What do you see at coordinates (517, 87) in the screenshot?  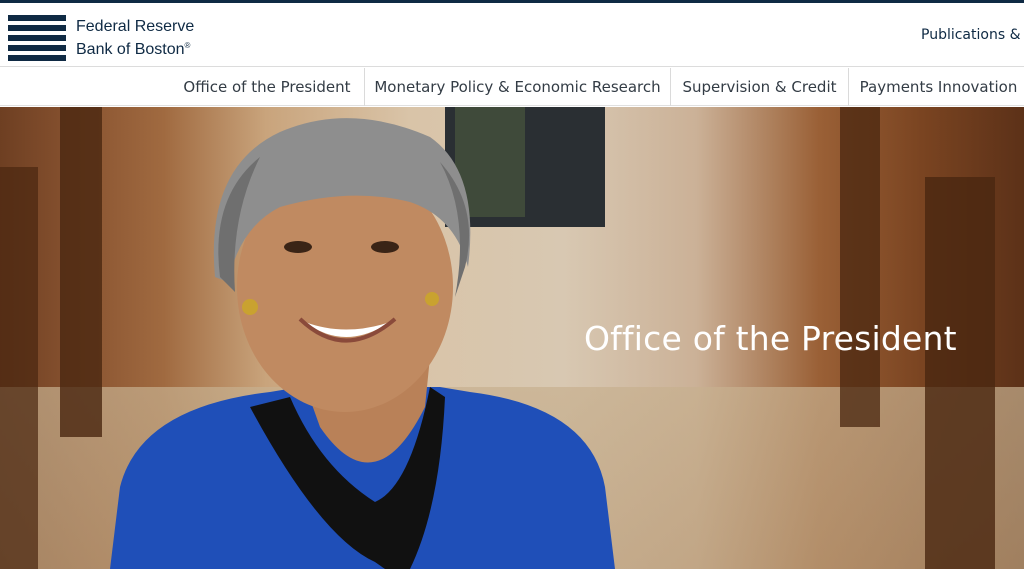 I see `nav-item-monetary-policy: Monetary Policy & Economic Research` at bounding box center [517, 87].